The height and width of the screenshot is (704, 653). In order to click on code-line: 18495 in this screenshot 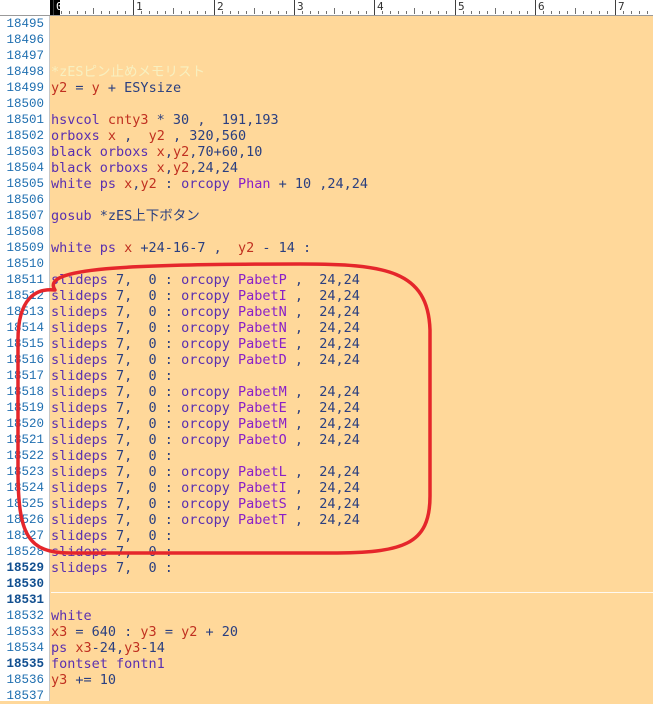, I will do `click(326, 24)`.